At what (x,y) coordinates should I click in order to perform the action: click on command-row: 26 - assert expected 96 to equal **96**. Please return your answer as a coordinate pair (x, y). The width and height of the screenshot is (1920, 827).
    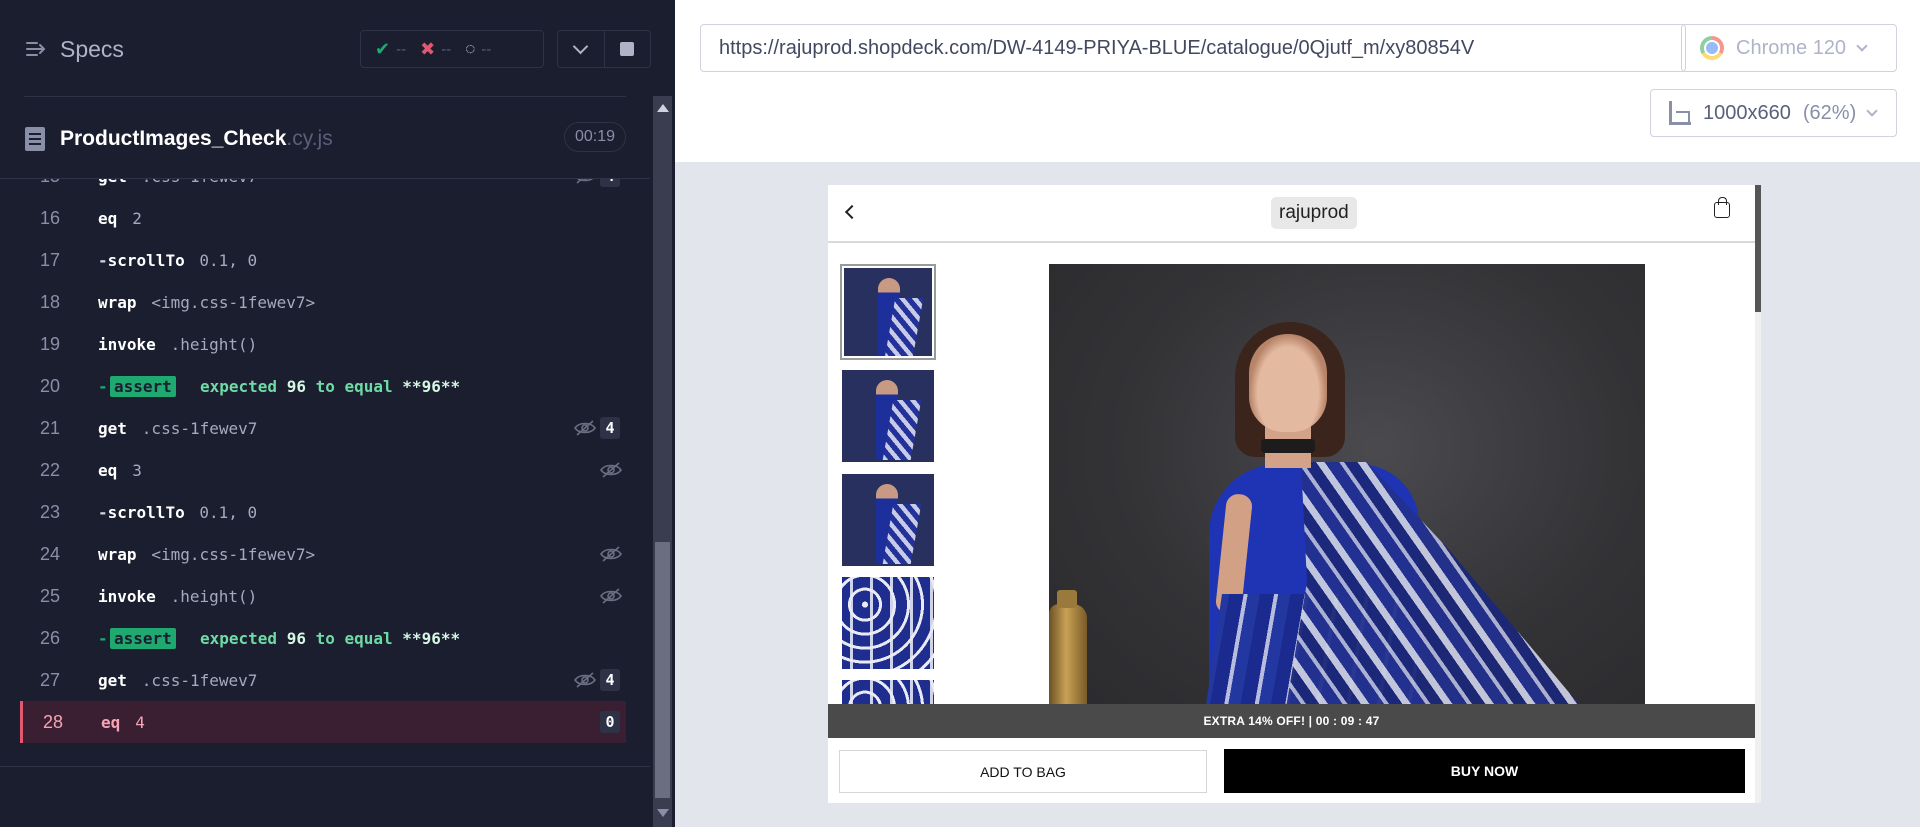
    Looking at the image, I should click on (323, 638).